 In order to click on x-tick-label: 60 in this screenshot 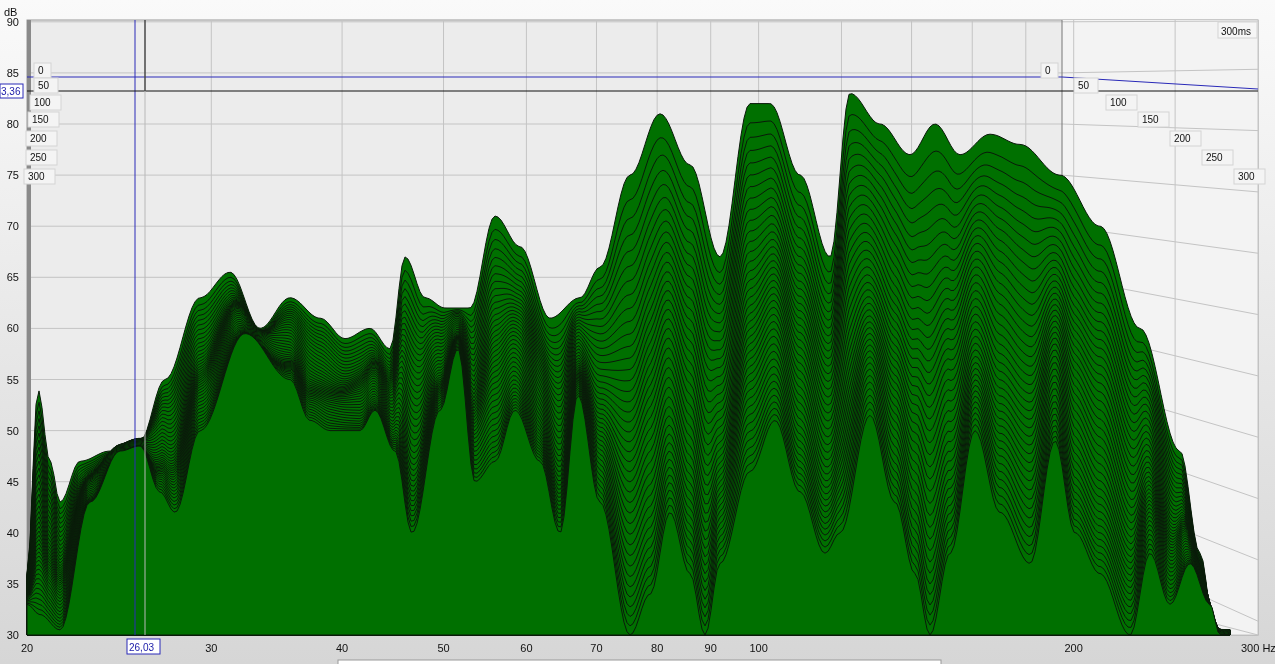, I will do `click(526, 648)`.